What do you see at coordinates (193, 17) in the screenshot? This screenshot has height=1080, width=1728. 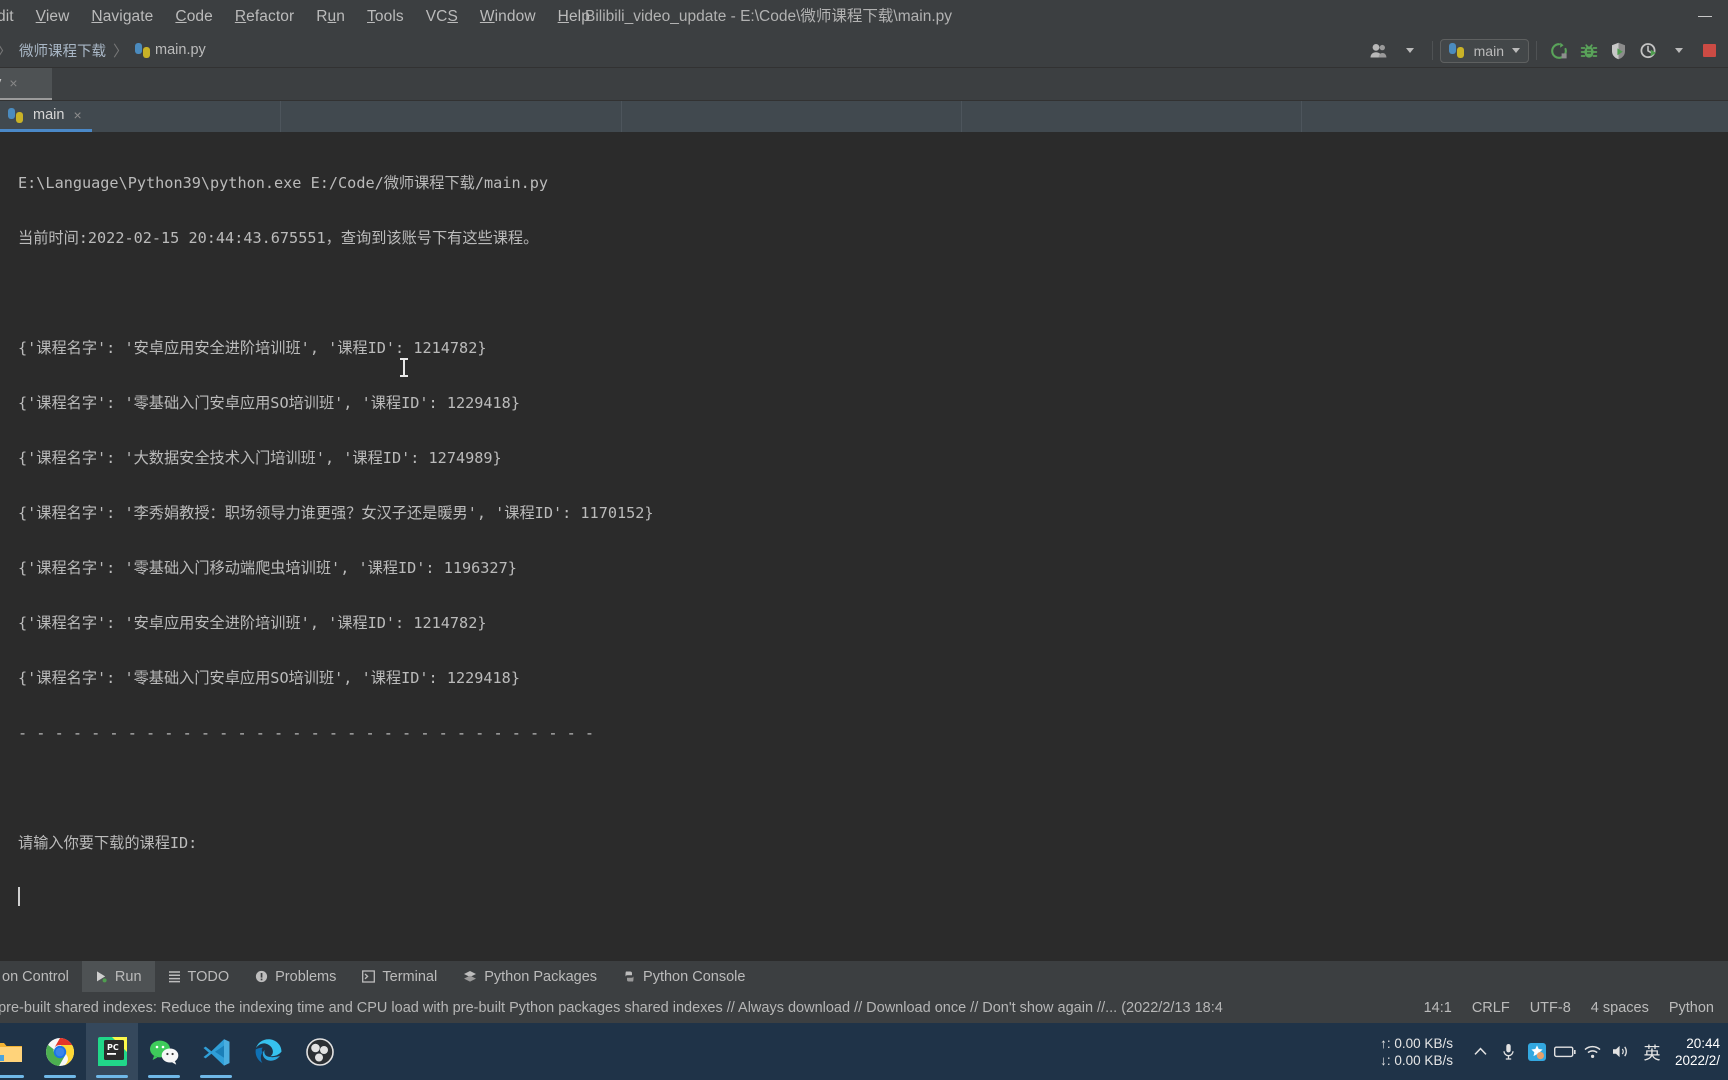 I see `menu-item-code: Code` at bounding box center [193, 17].